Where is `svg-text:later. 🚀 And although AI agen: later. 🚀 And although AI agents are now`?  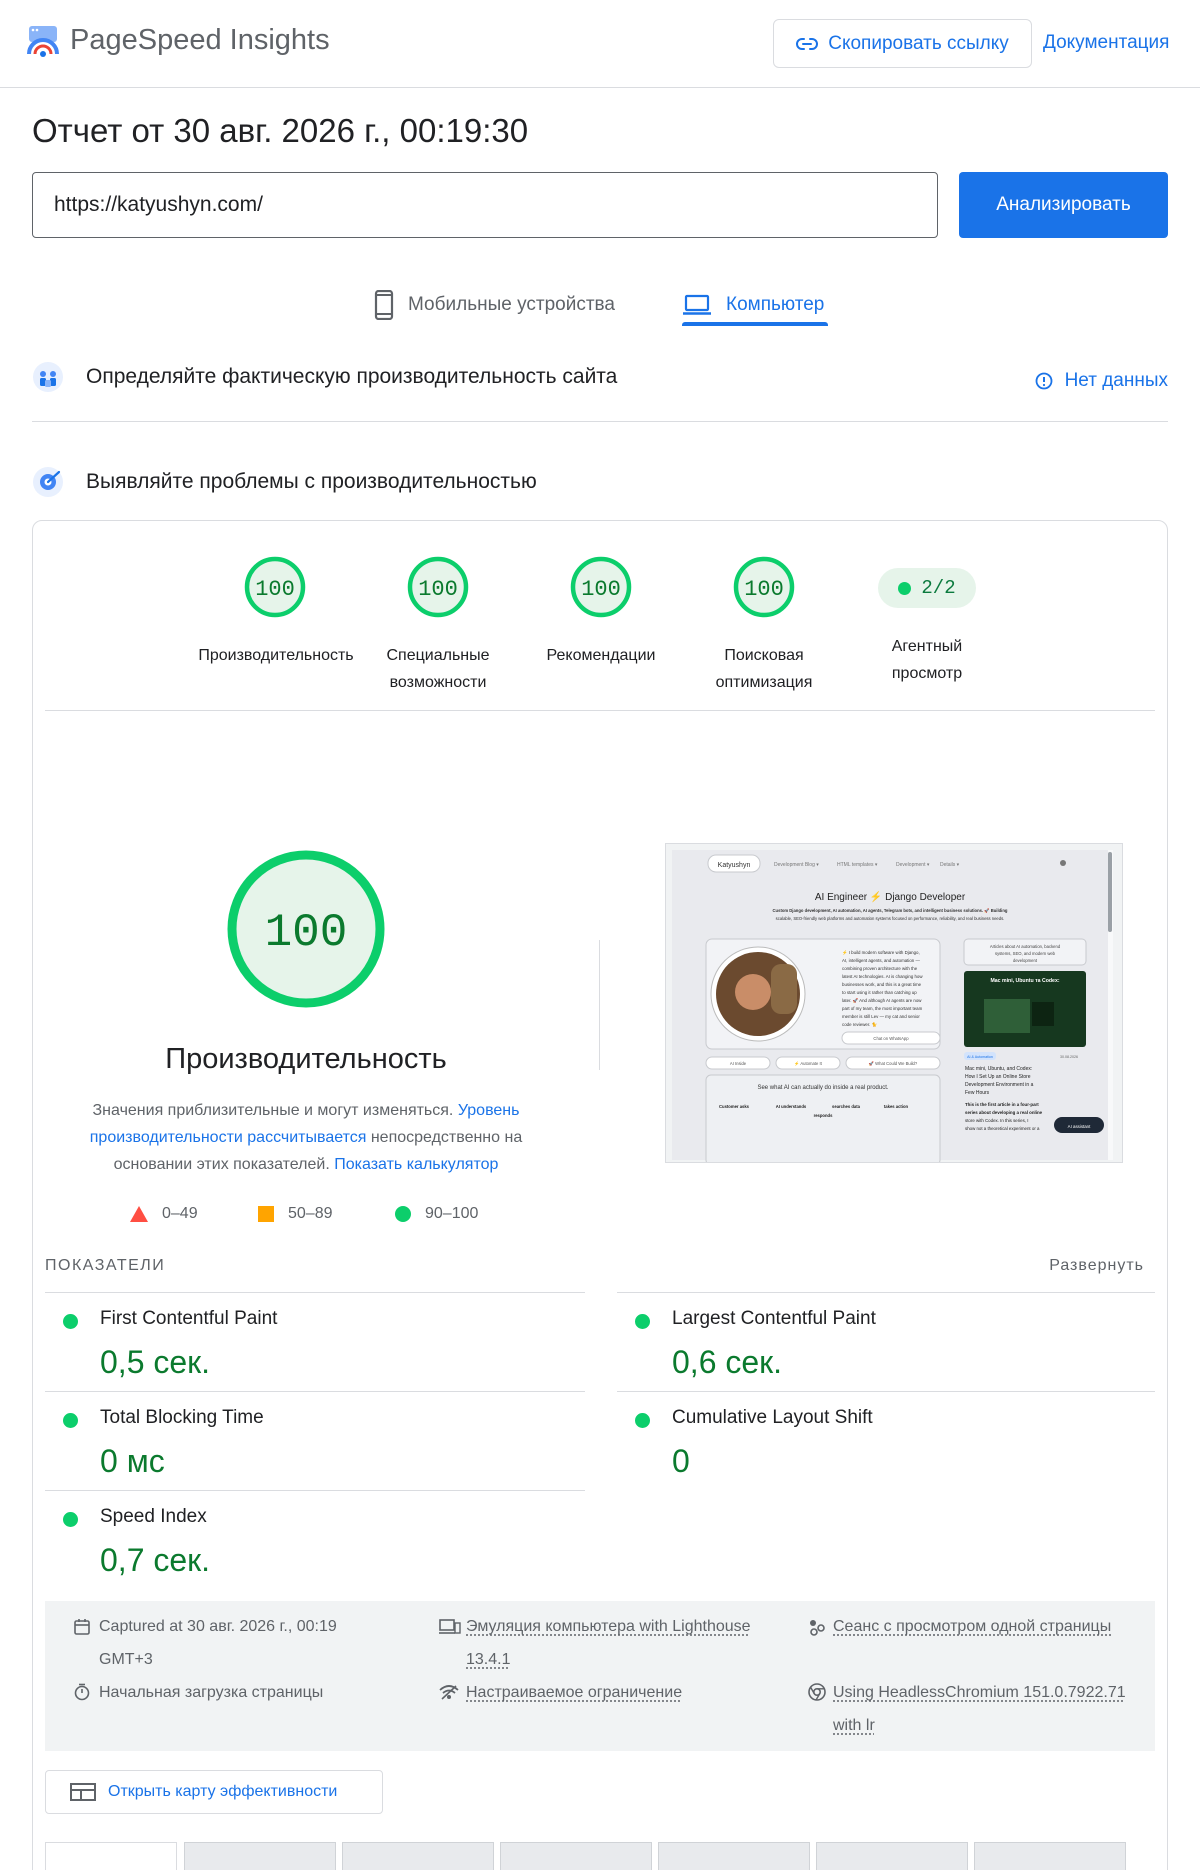
svg-text:later. 🚀 And although AI agen: later. 🚀 And although AI agents are now is located at coordinates (882, 1000).